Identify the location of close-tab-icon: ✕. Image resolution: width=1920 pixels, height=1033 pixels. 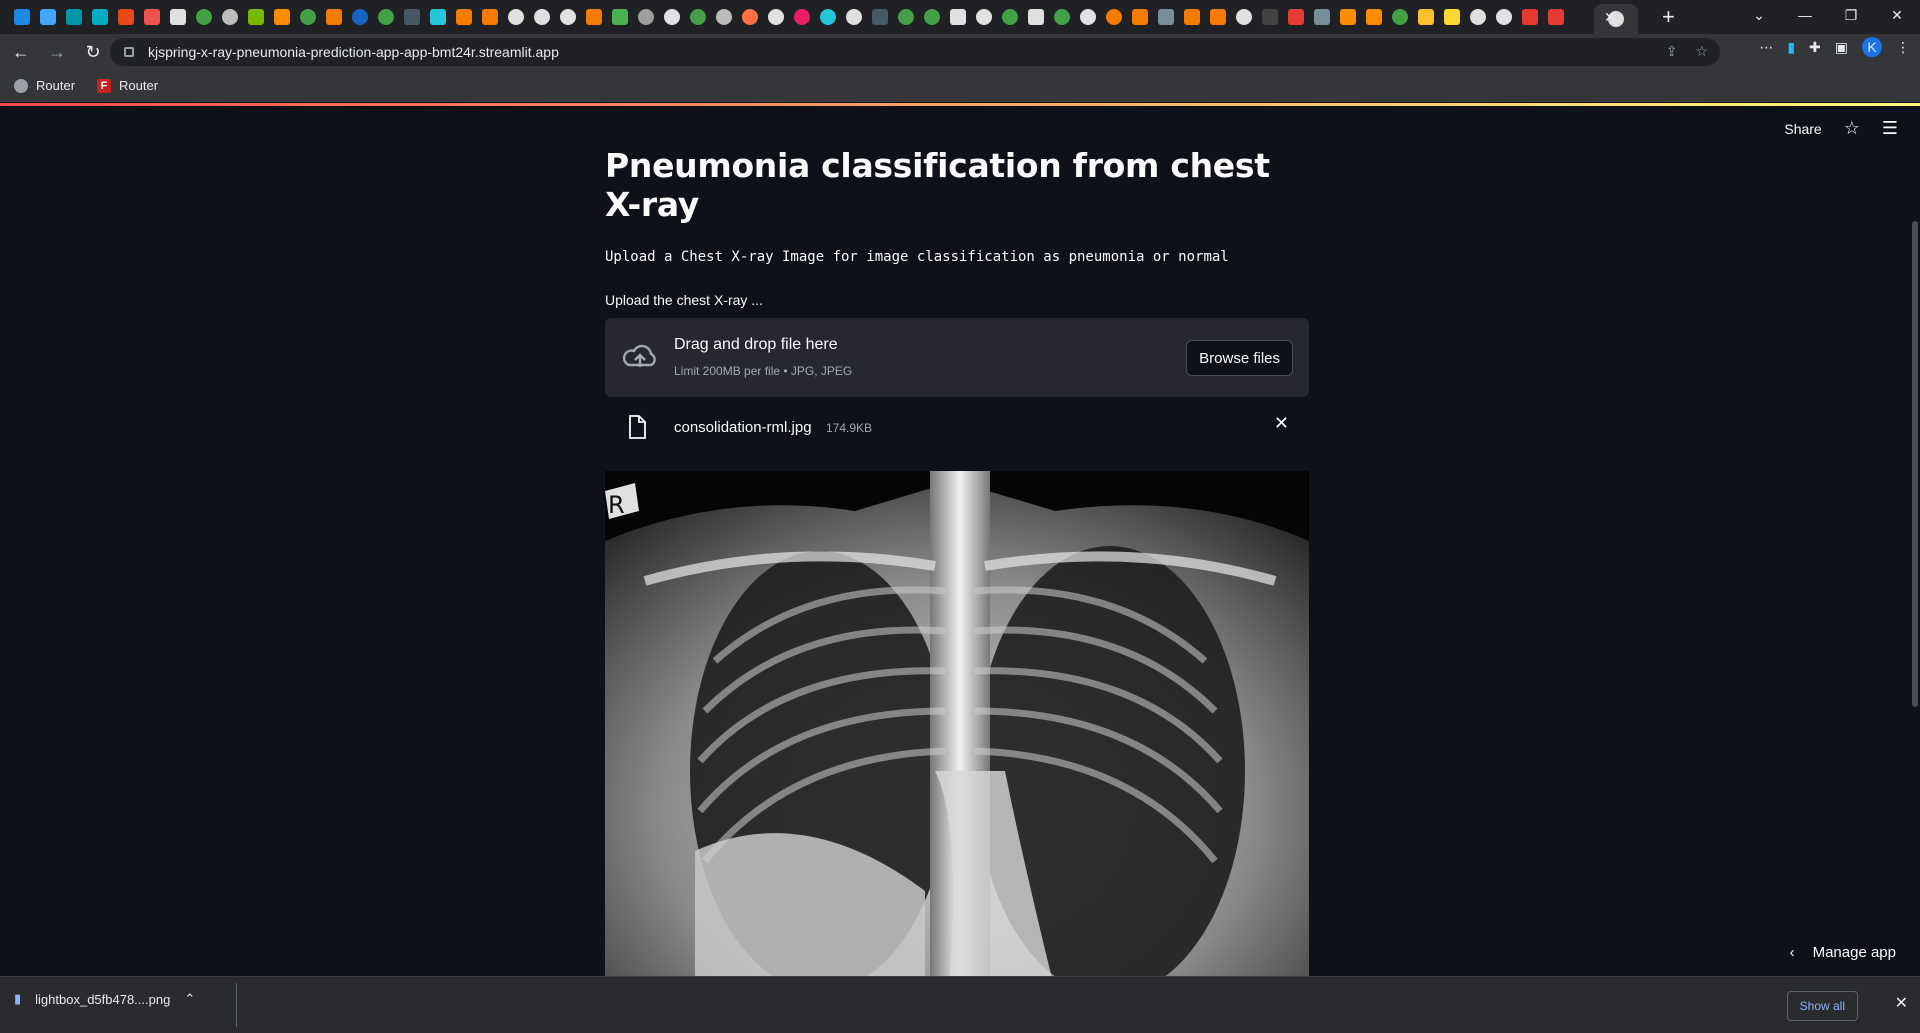
(1610, 17).